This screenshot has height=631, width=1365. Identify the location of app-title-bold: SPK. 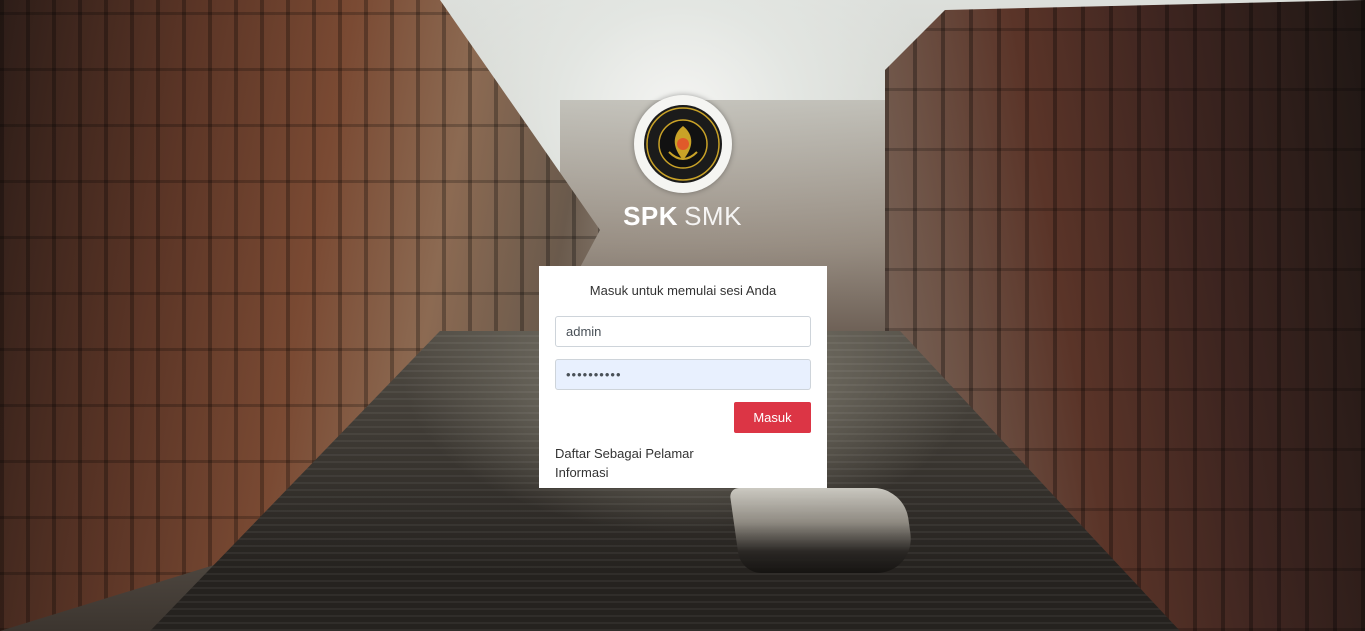
(651, 216).